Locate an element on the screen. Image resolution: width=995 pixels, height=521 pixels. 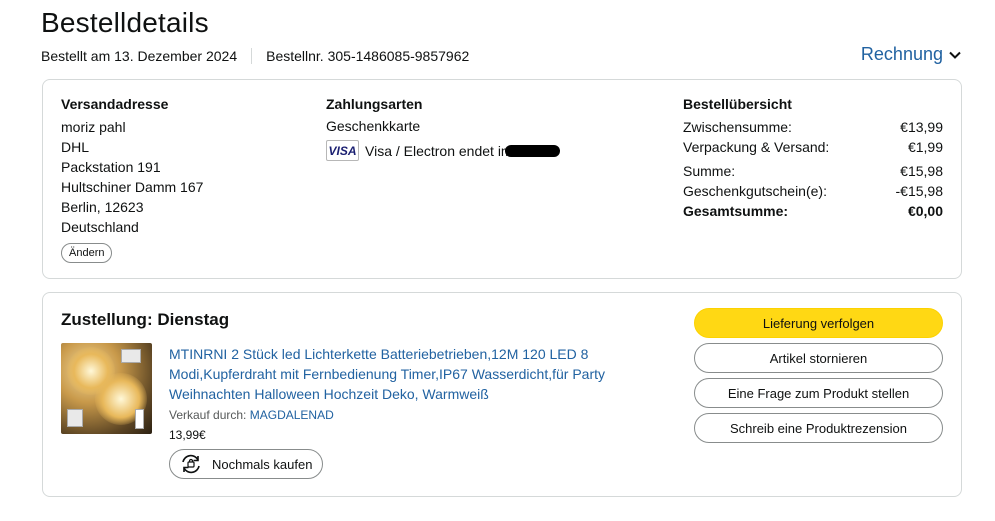
address-line: DHL is located at coordinates (75, 147).